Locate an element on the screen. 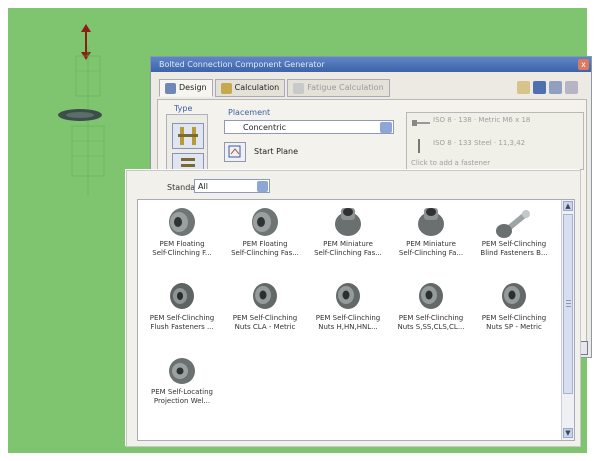 The height and width of the screenshot is (461, 595). tab-calculation: Calculation is located at coordinates (250, 88).